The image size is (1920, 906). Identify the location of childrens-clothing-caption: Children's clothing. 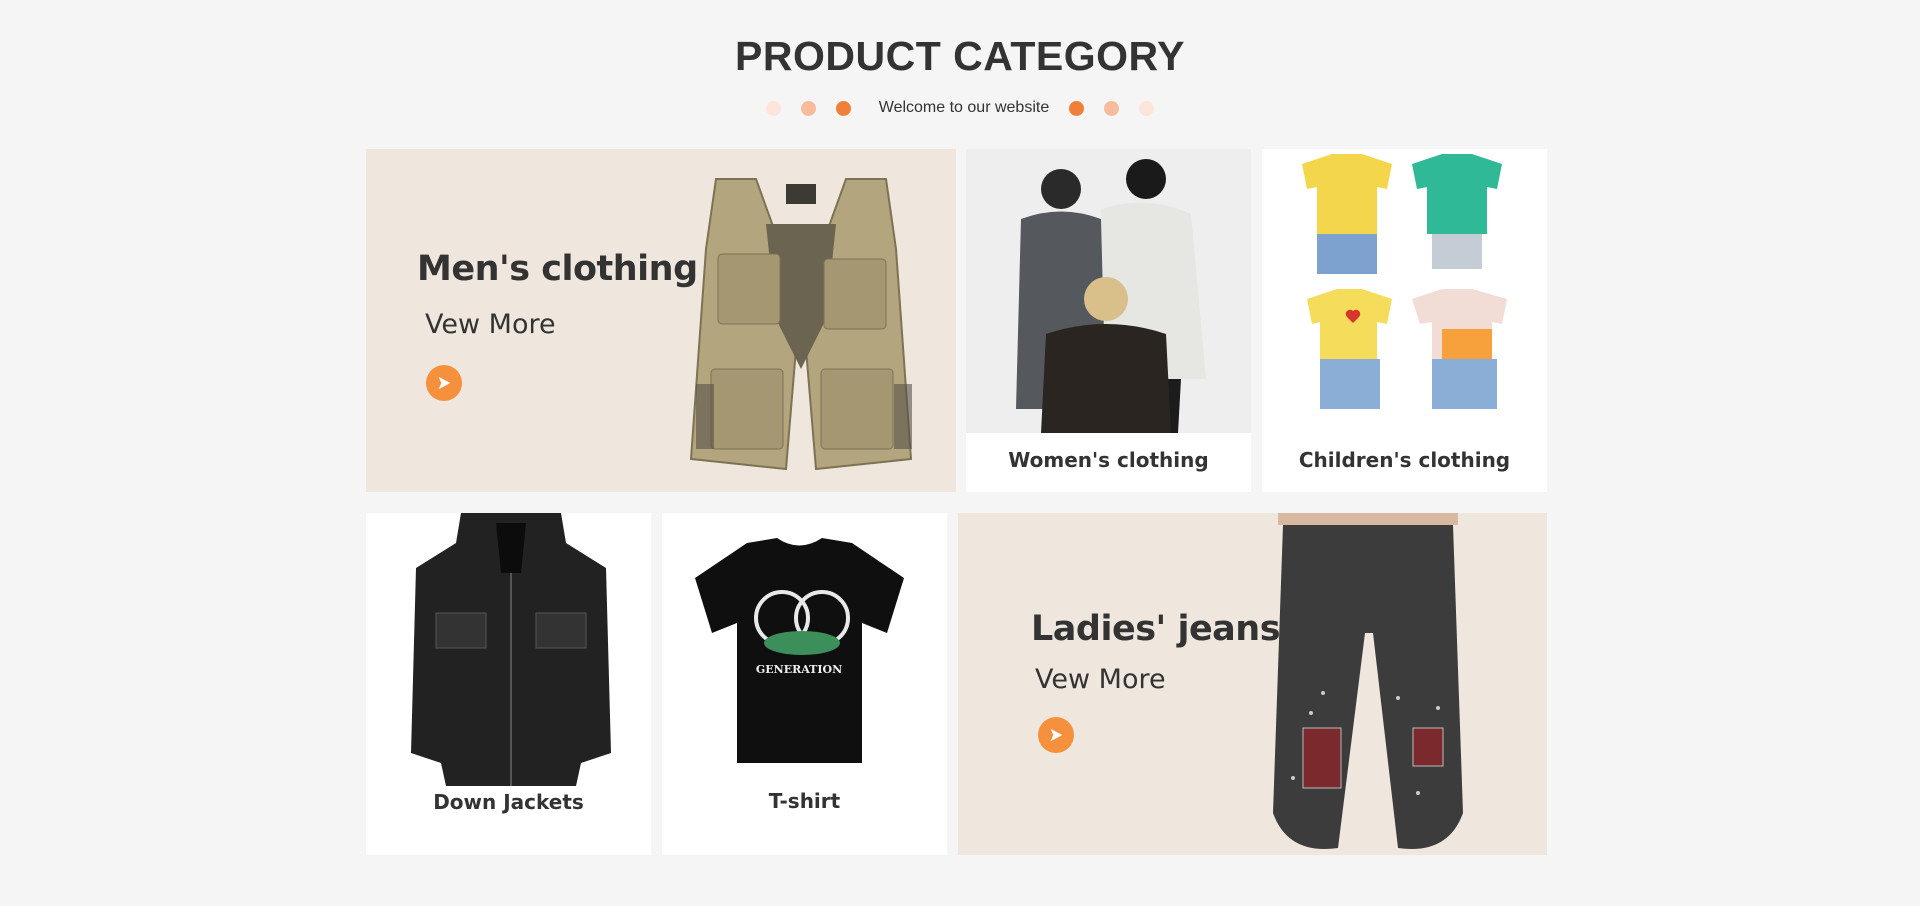
(1404, 460).